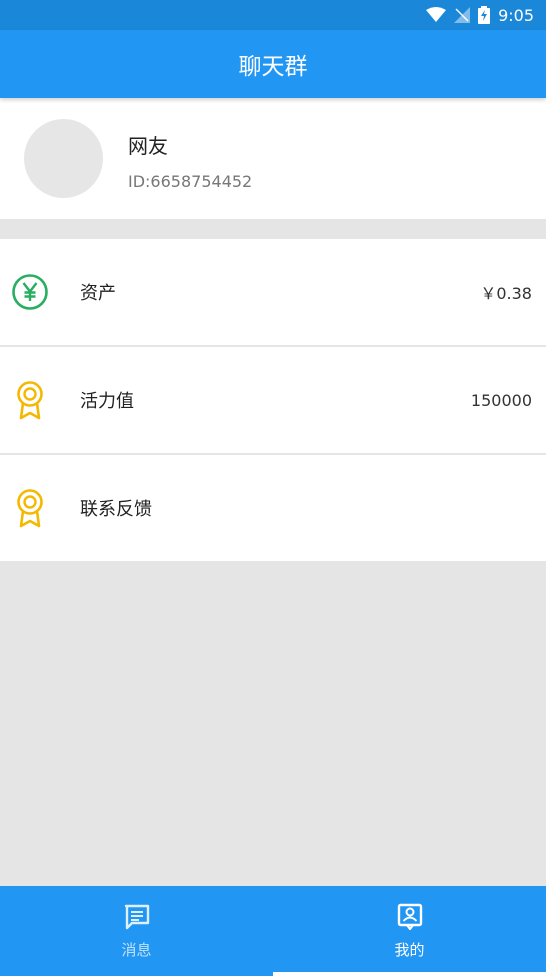 The width and height of the screenshot is (546, 976). Describe the element at coordinates (436, 15) in the screenshot. I see `wifi-icon` at that location.